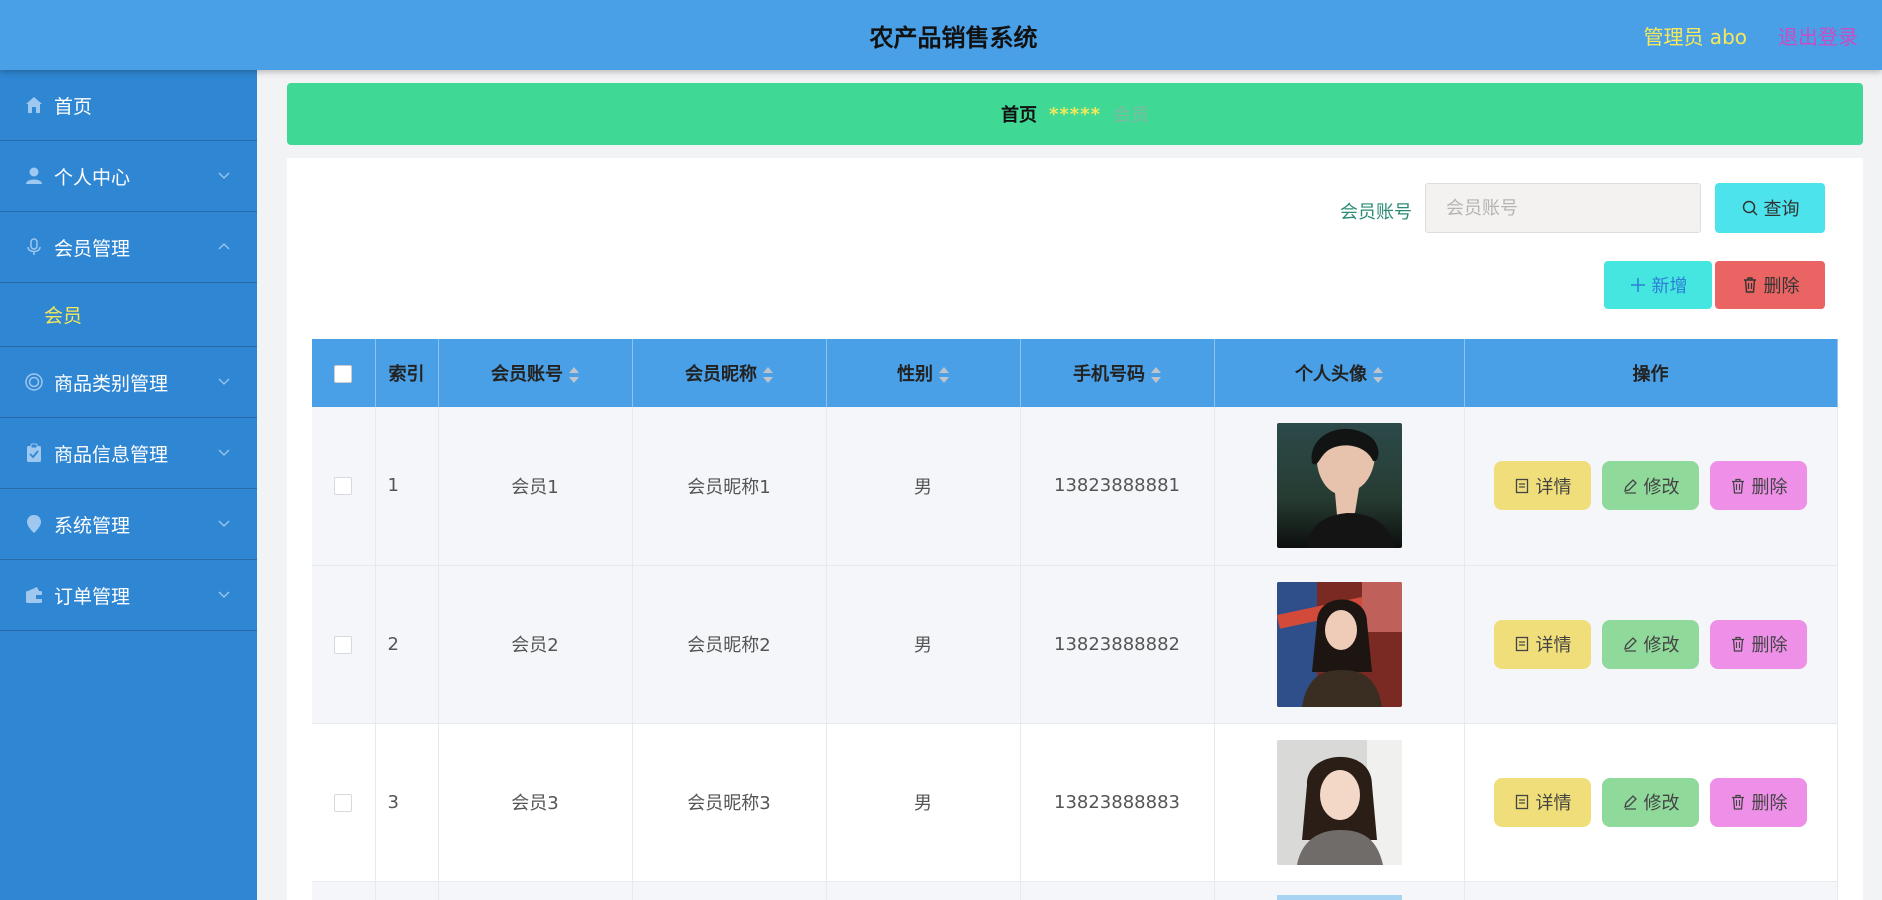 This screenshot has height=900, width=1882. What do you see at coordinates (1075, 802) in the screenshot?
I see `table-row: 3 会员3 会员昵称3 男 13823888883 详情 修改 删除` at bounding box center [1075, 802].